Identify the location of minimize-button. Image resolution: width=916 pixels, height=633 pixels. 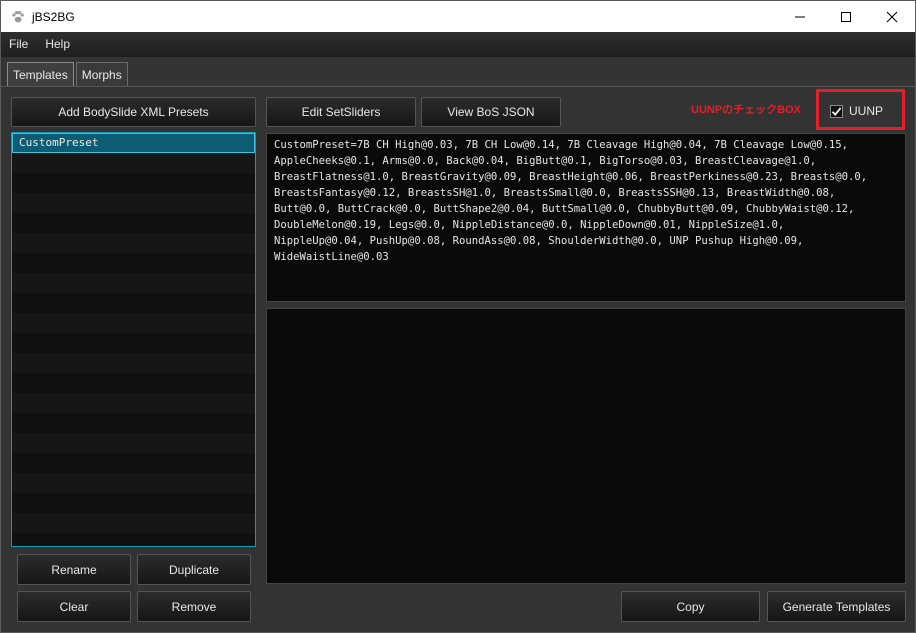
(800, 16).